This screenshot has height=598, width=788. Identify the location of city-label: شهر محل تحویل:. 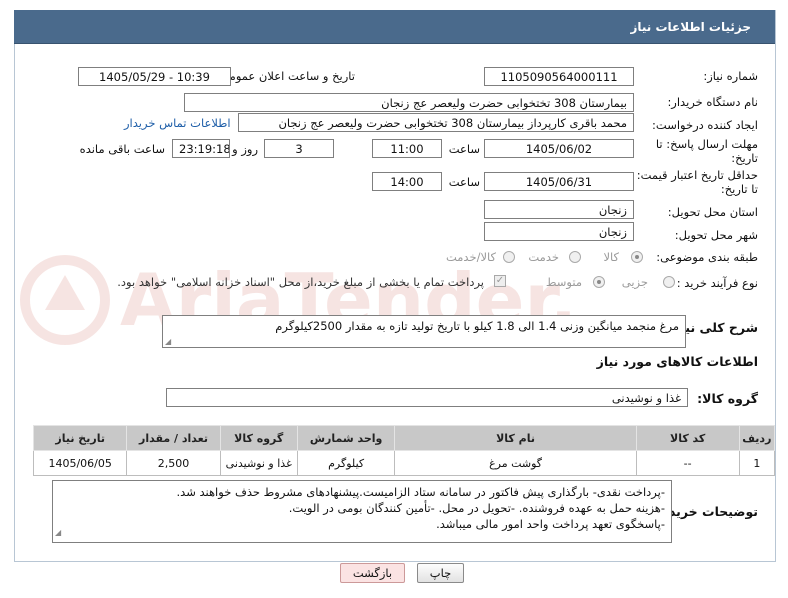
(716, 235).